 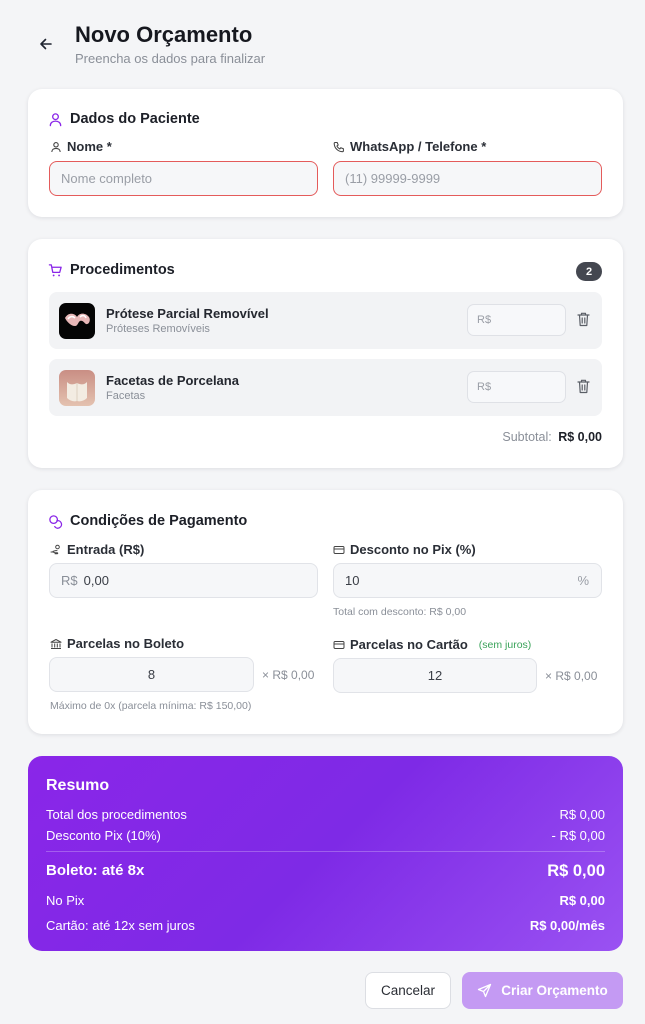 I want to click on user-icon, so click(x=55, y=119).